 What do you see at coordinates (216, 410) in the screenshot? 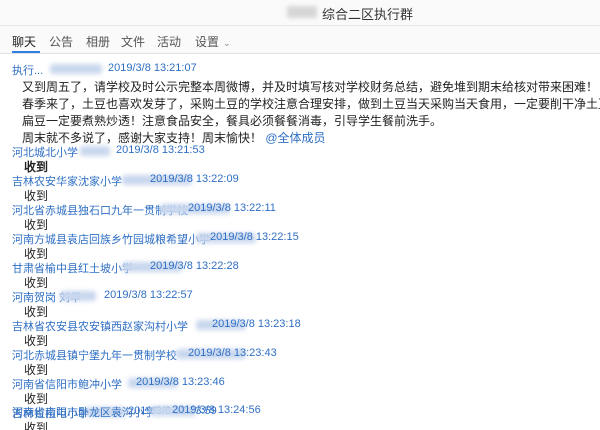
I see `reply-timestamp: 2019/3/8 13:24:56` at bounding box center [216, 410].